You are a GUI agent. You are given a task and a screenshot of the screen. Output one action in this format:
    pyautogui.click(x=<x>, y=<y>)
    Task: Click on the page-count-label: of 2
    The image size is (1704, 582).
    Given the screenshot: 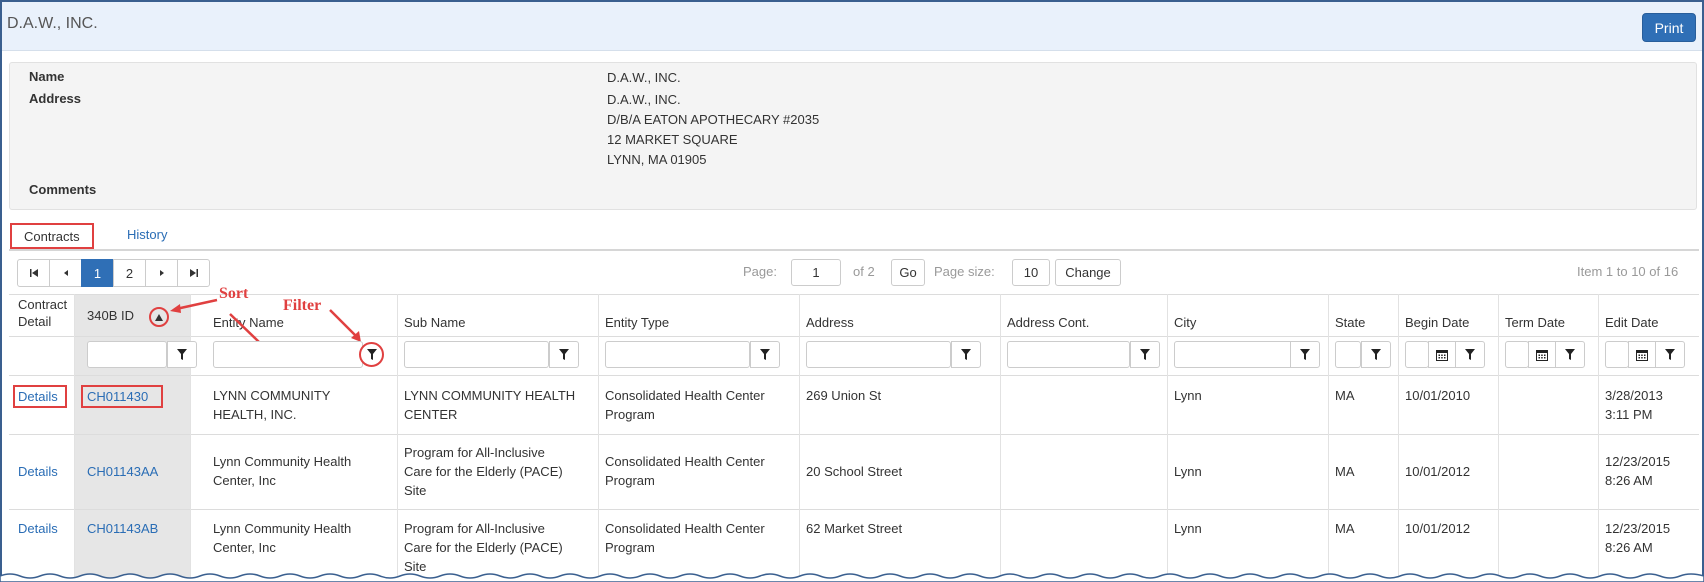 What is the action you would take?
    pyautogui.click(x=864, y=271)
    